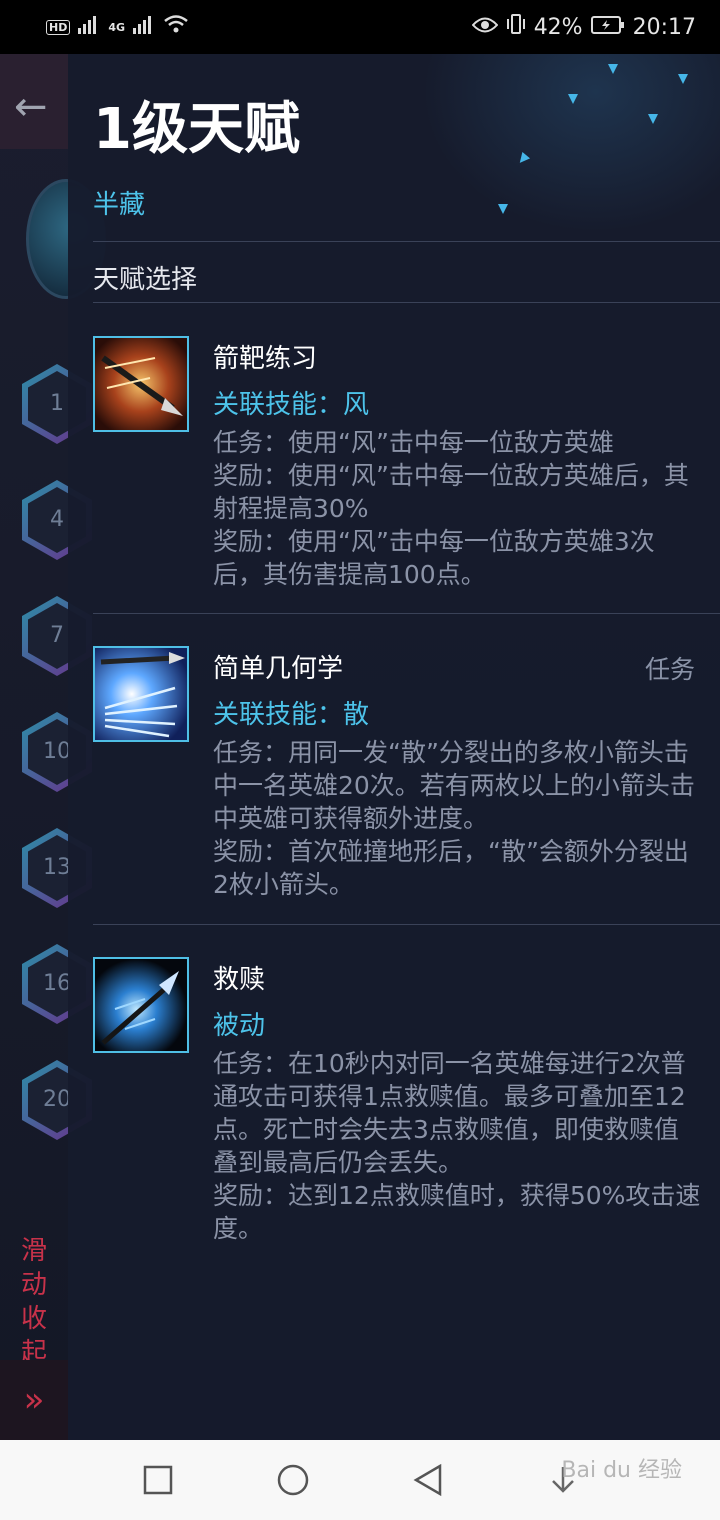 The image size is (720, 1520). What do you see at coordinates (34, 1302) in the screenshot?
I see `slide-collapse-label: 滑 动 收 起` at bounding box center [34, 1302].